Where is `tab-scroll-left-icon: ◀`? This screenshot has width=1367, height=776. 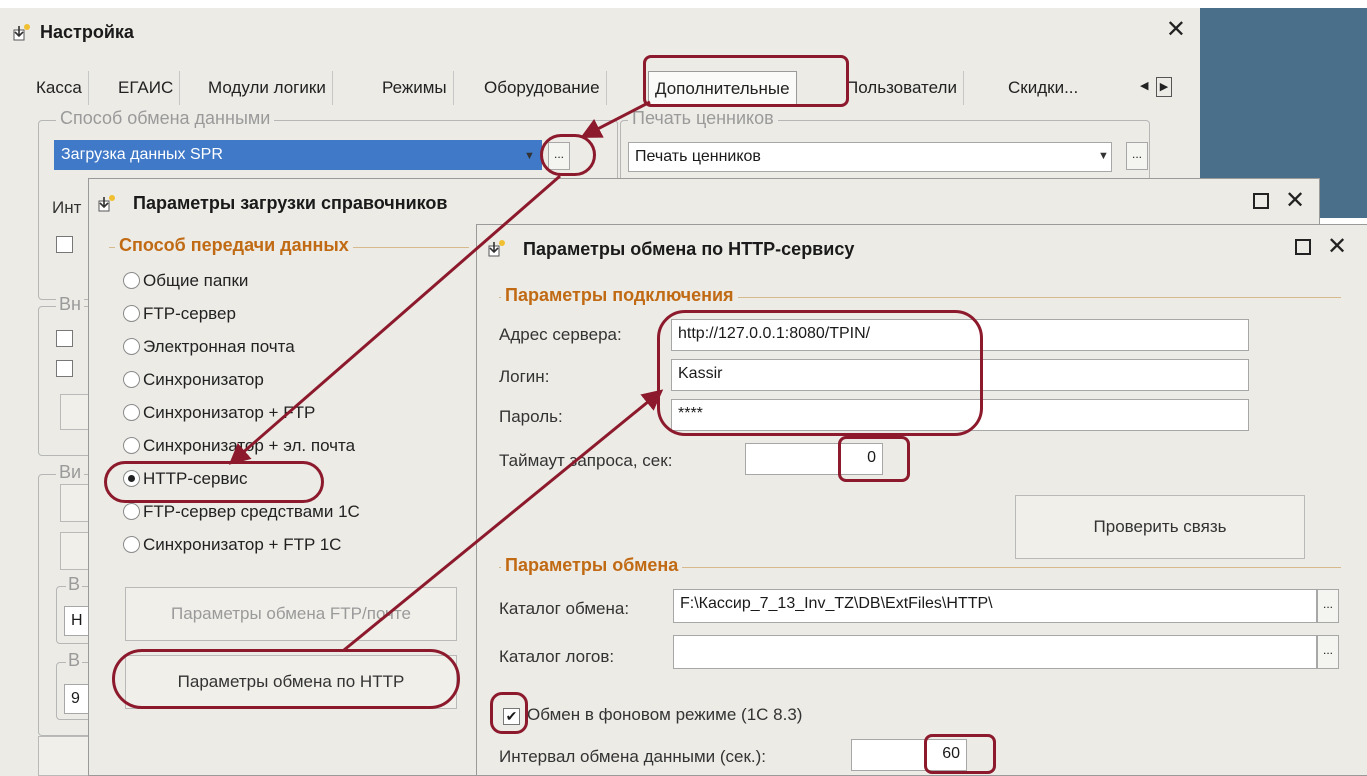 tab-scroll-left-icon: ◀ is located at coordinates (1147, 88).